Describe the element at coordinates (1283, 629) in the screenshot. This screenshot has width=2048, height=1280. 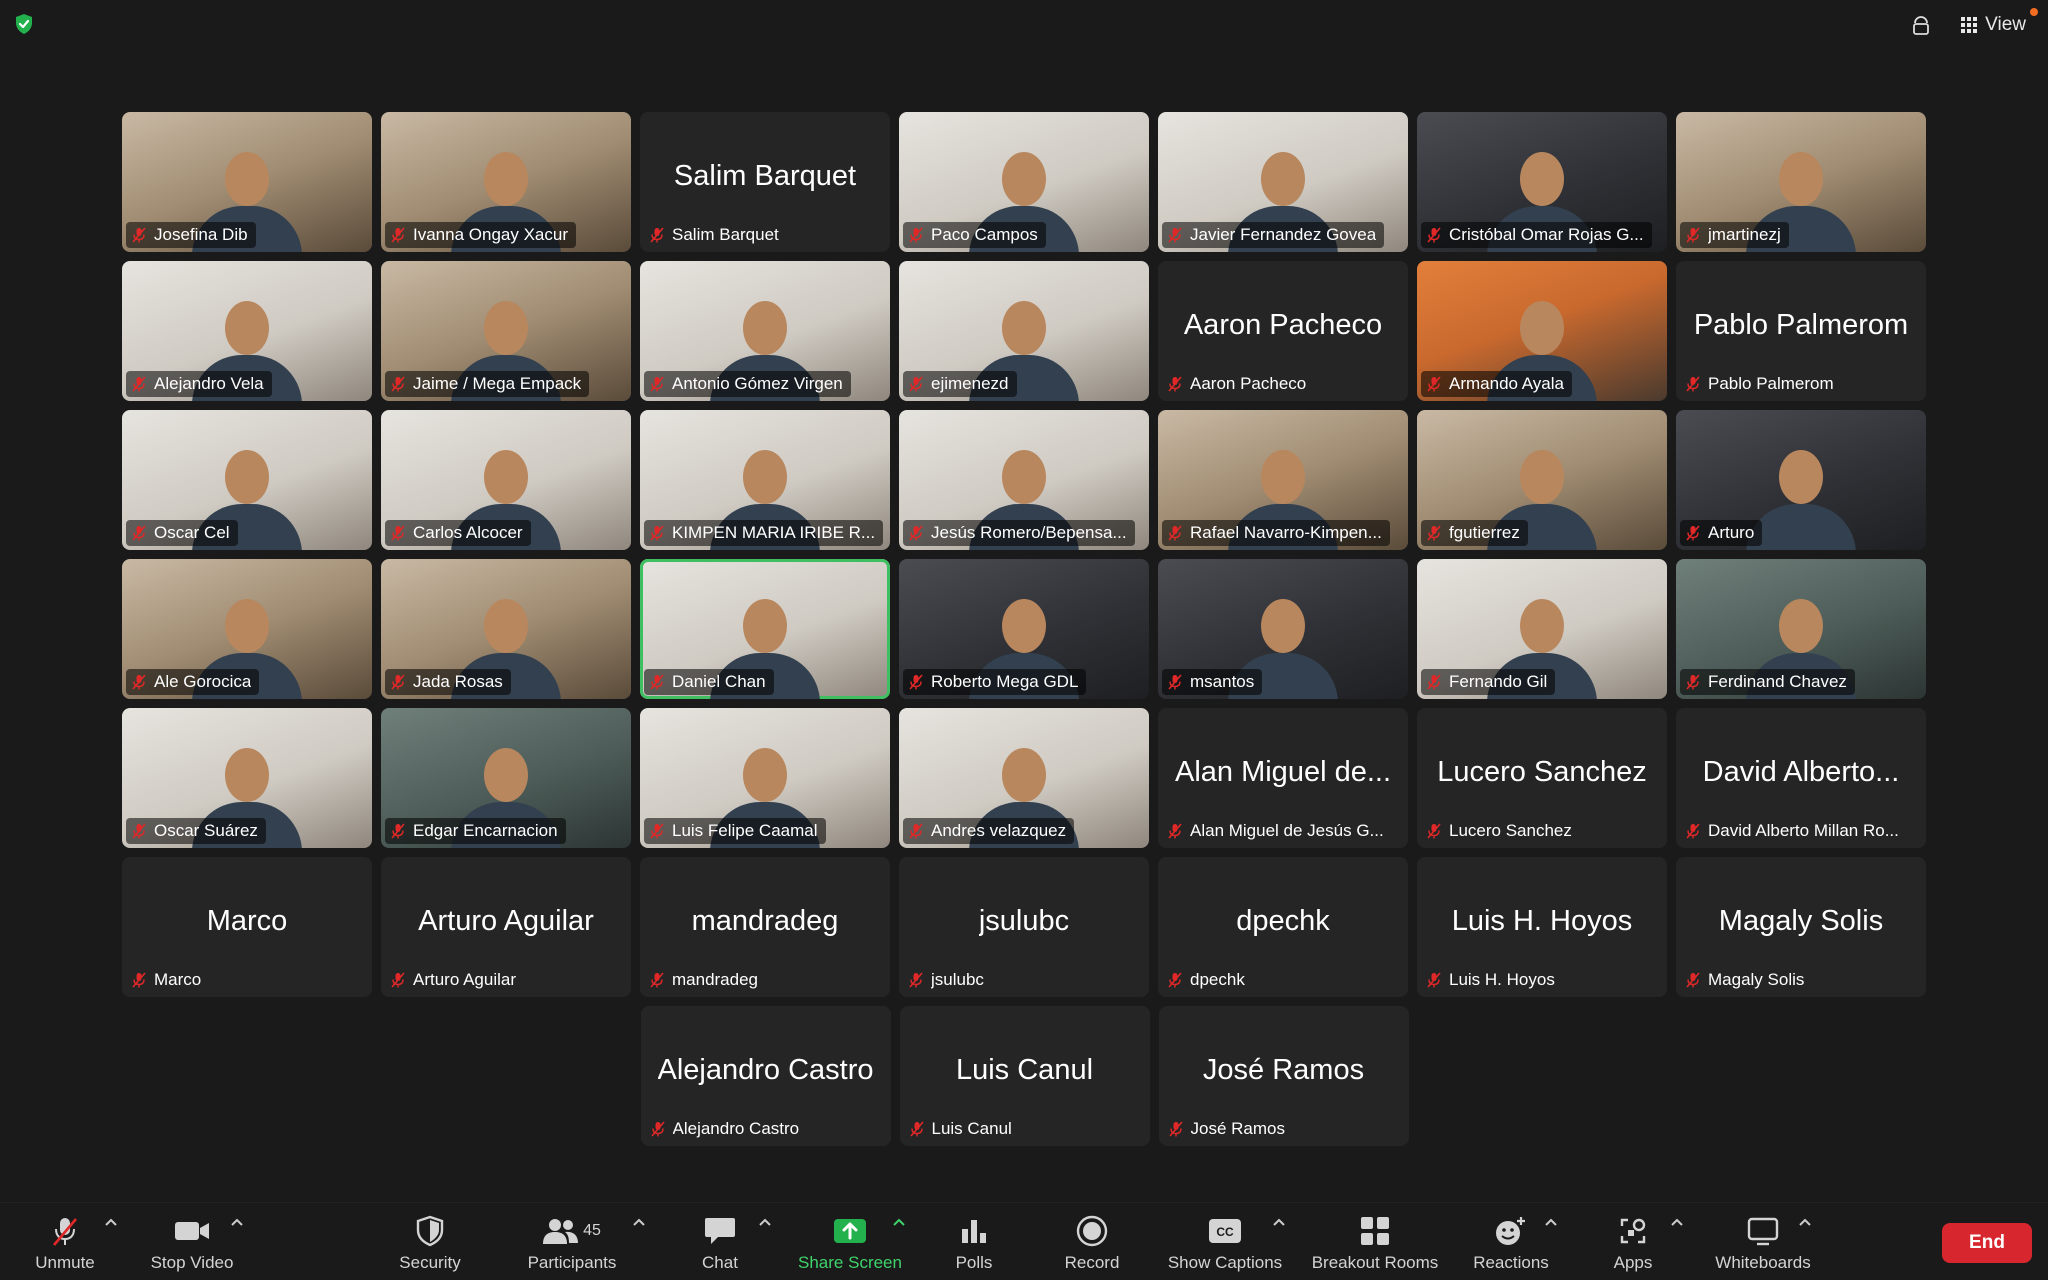
I see `participant-tile: msantos` at that location.